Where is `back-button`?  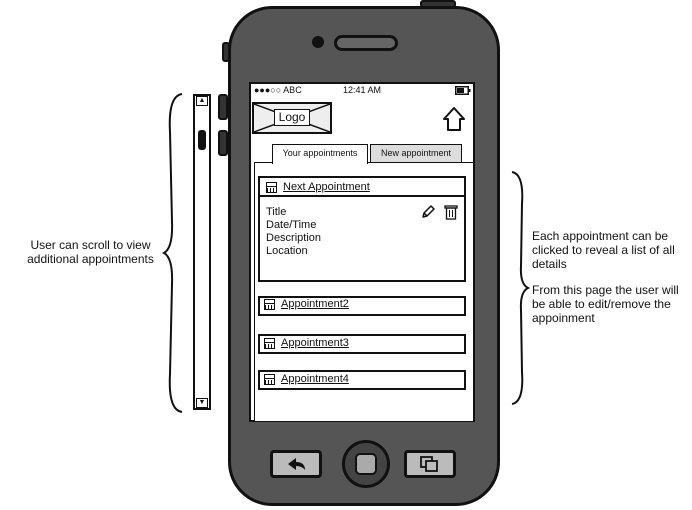 back-button is located at coordinates (296, 464).